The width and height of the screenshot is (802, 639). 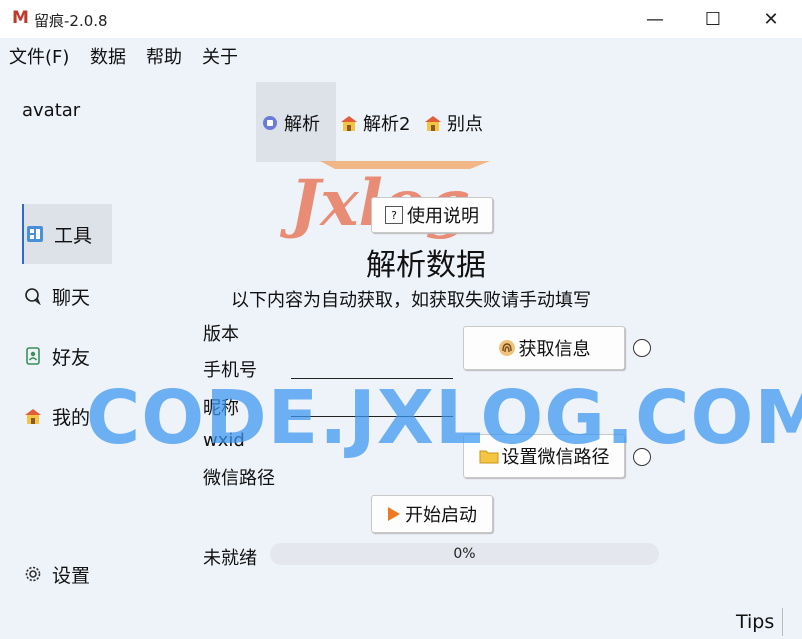 What do you see at coordinates (443, 216) in the screenshot?
I see `help-button-label: 使用说明` at bounding box center [443, 216].